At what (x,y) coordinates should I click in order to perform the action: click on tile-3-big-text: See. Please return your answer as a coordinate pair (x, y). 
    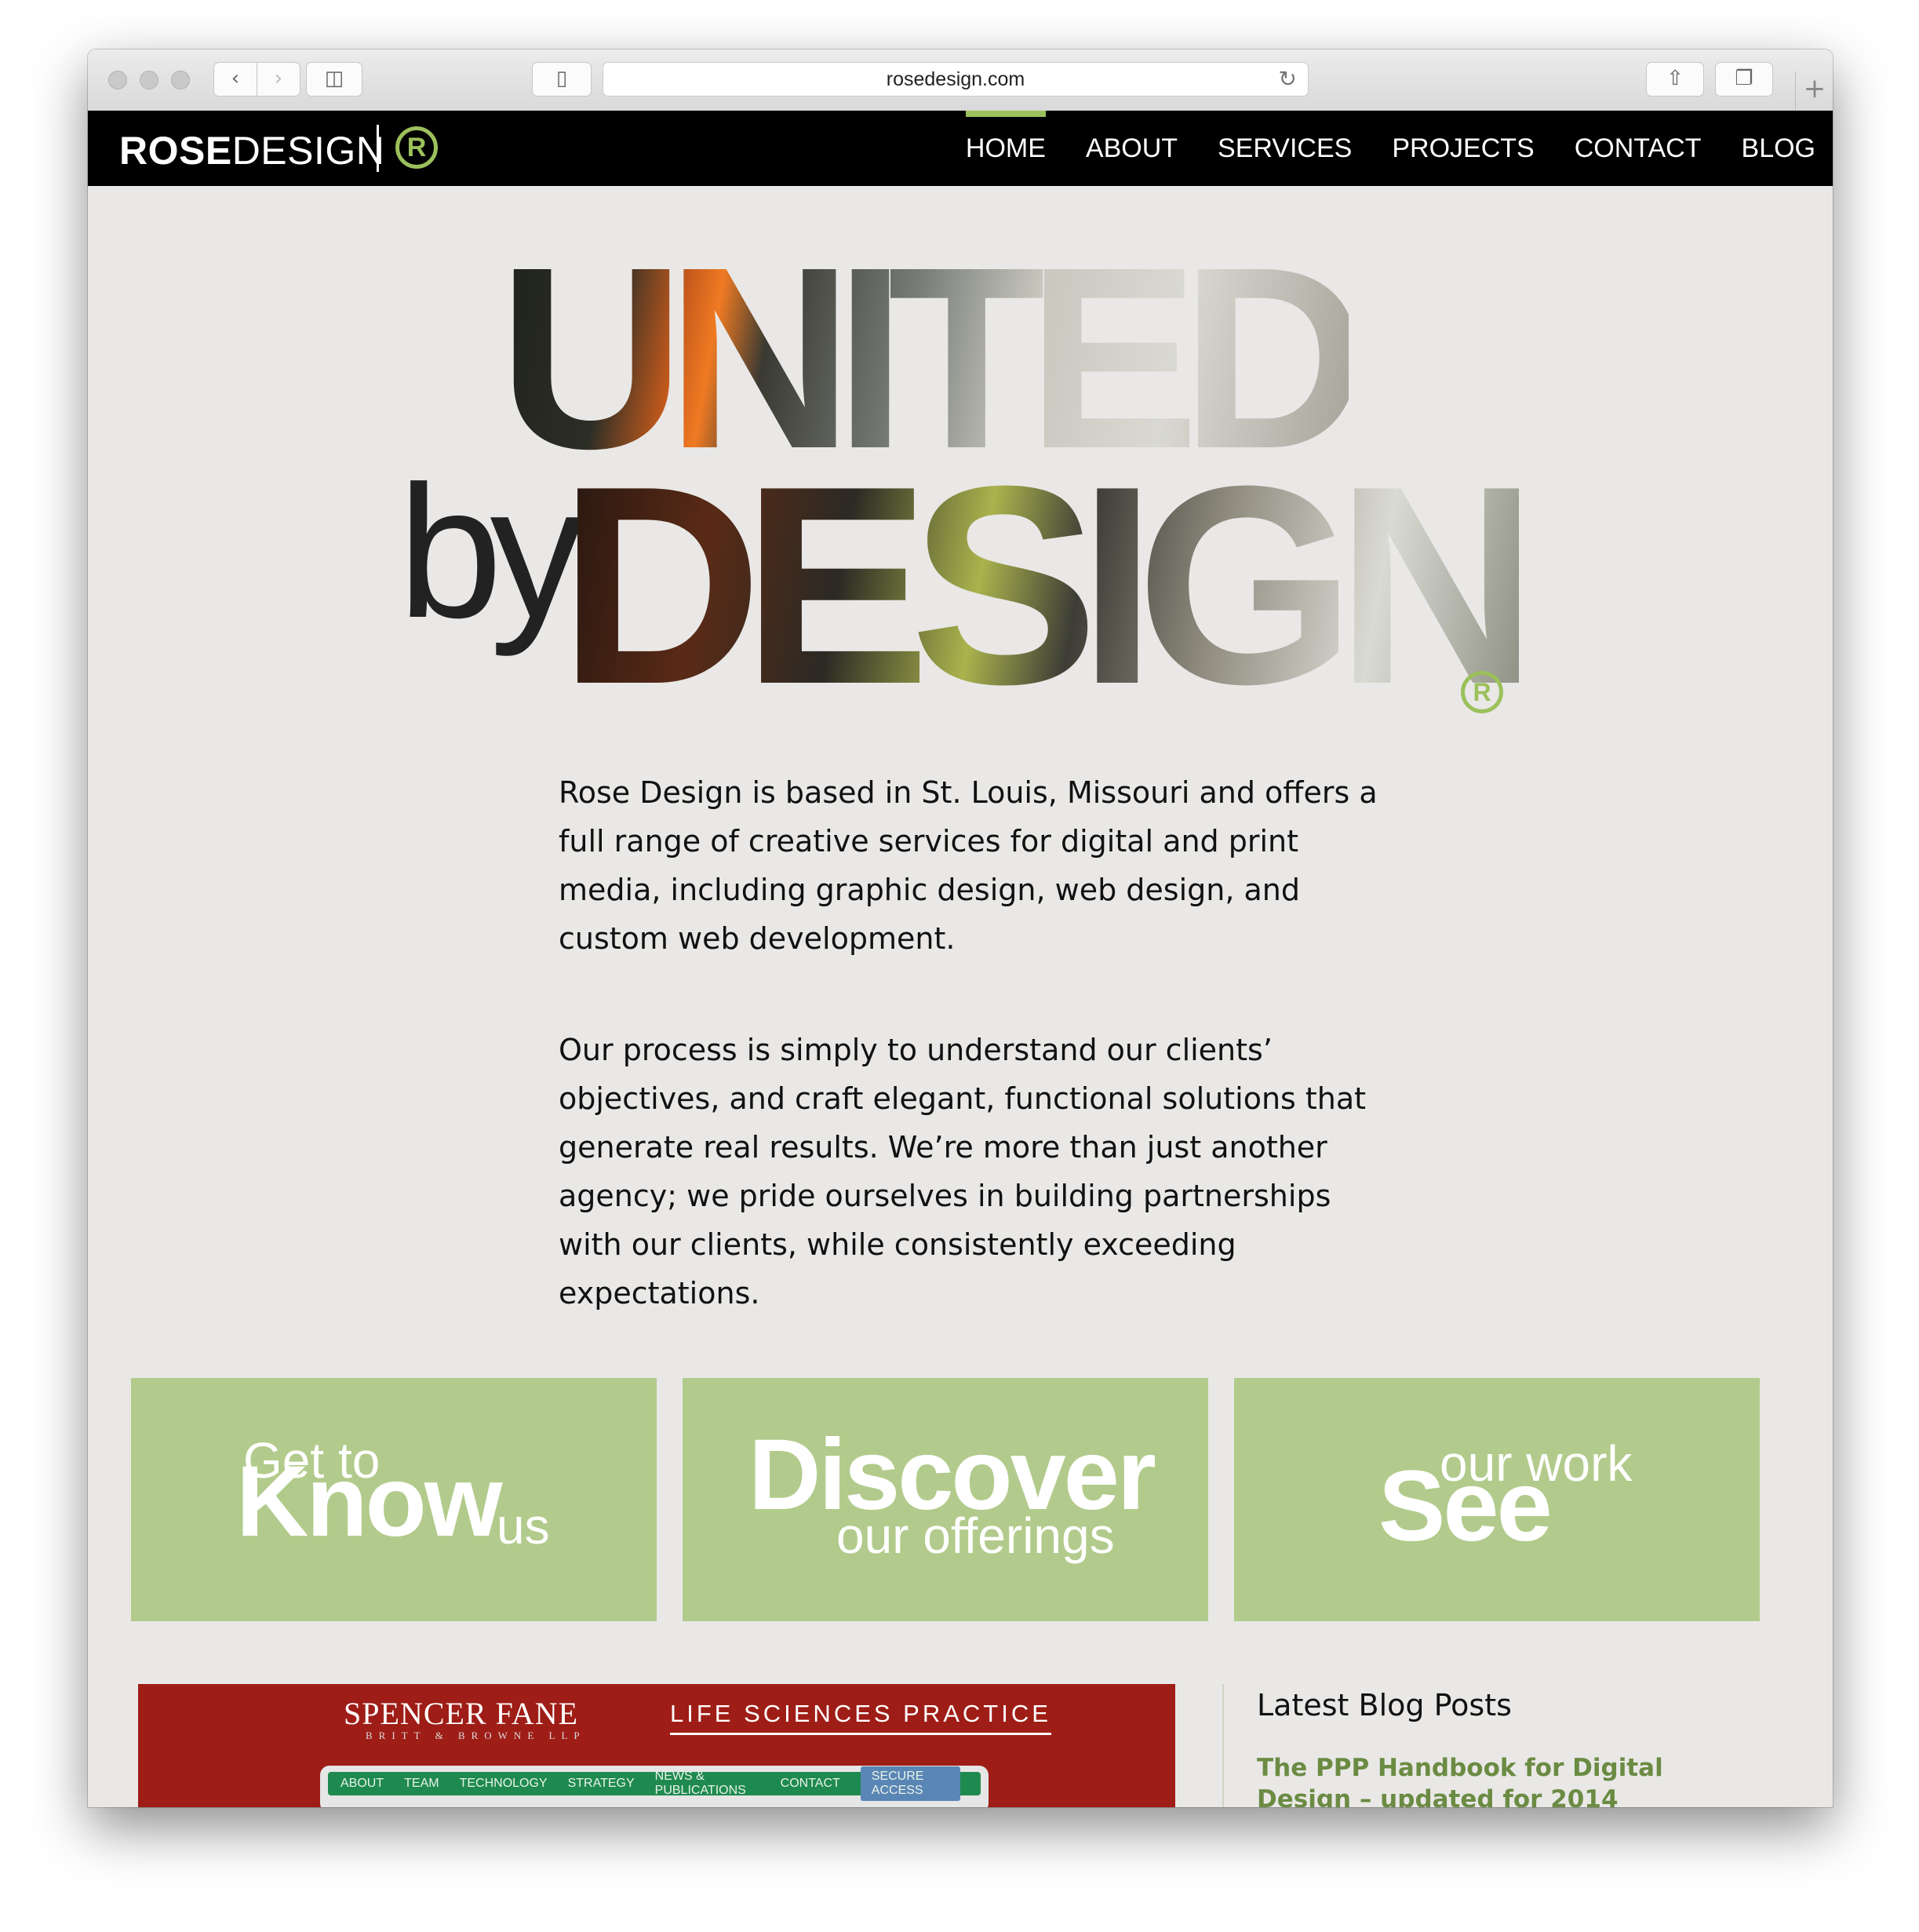
    Looking at the image, I should click on (1465, 1506).